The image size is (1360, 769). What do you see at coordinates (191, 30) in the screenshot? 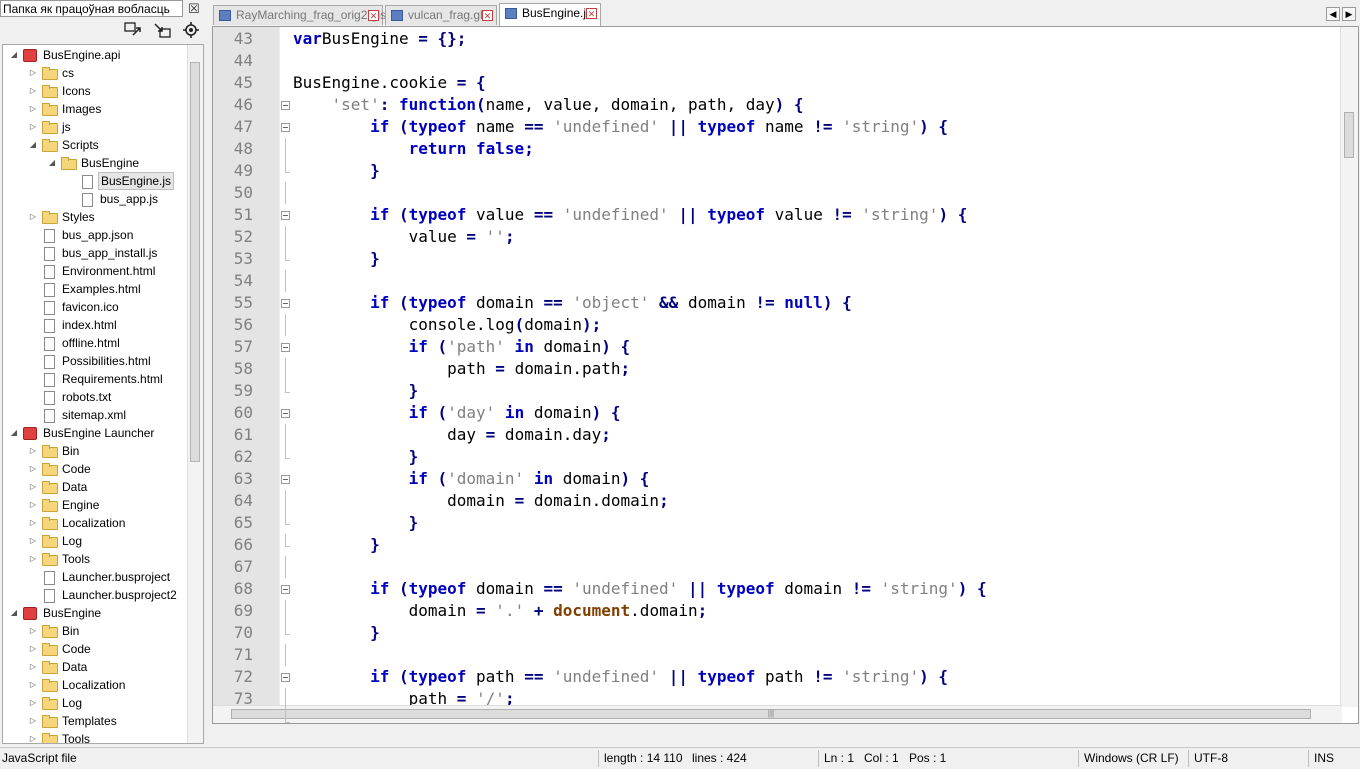
I see `locate-current-file-icon` at bounding box center [191, 30].